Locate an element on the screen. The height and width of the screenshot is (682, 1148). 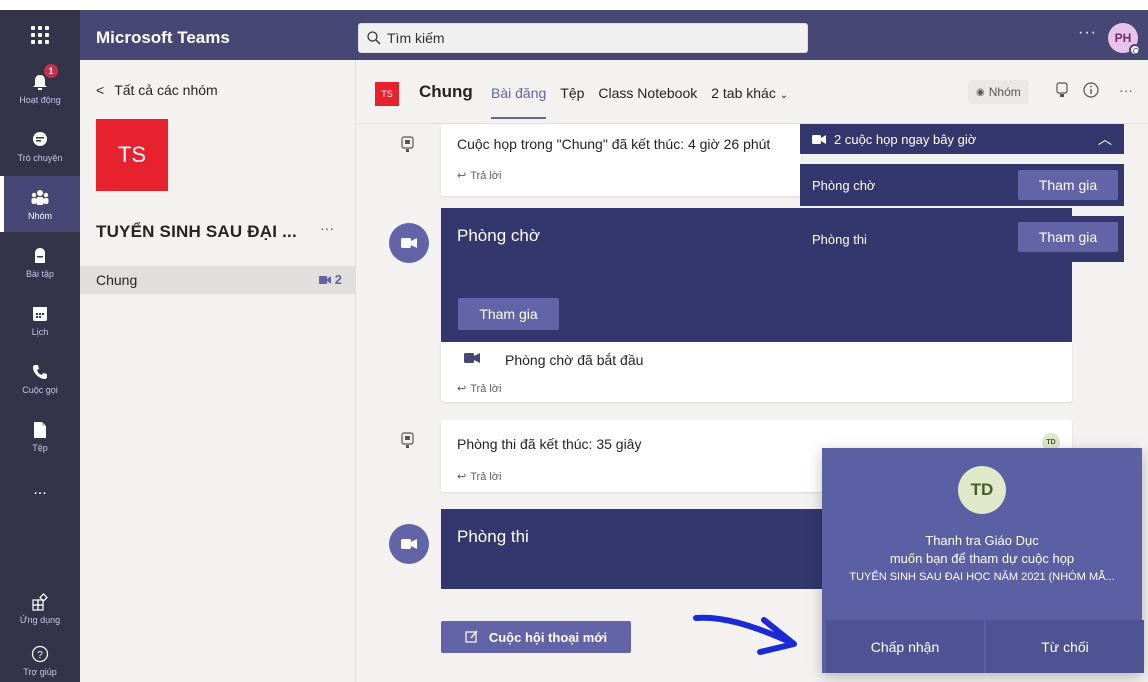
waffle-icon is located at coordinates (40, 35).